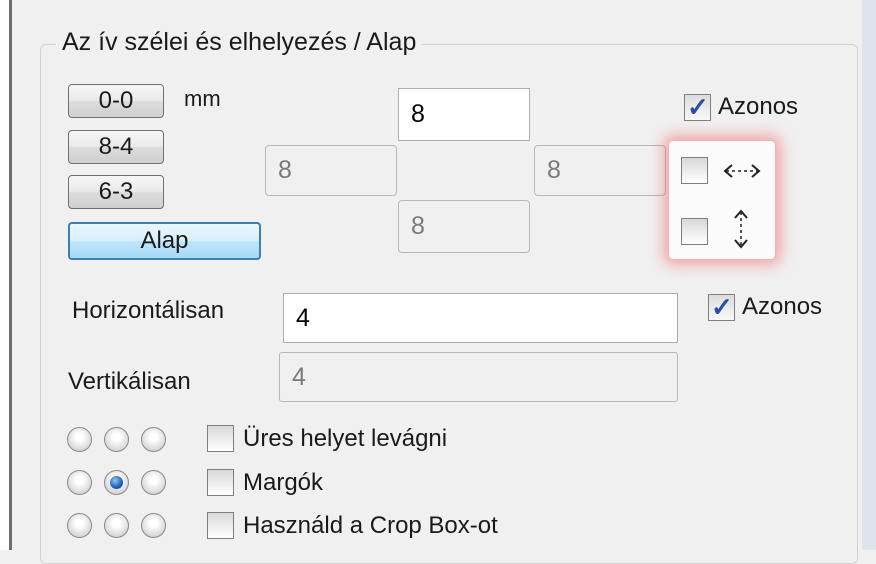 The height and width of the screenshot is (564, 876). I want to click on margok-checkbox, so click(220, 482).